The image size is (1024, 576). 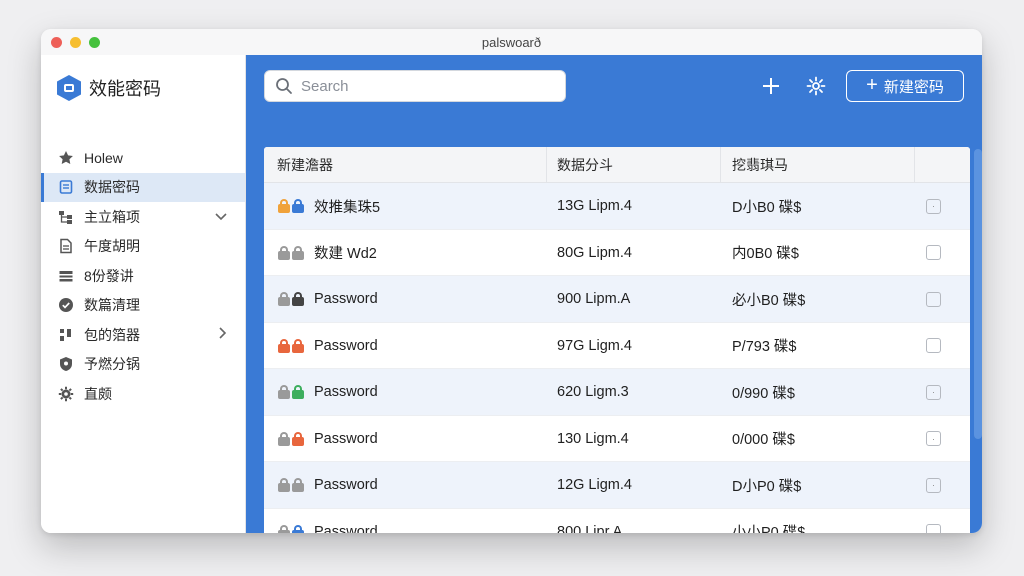 I want to click on file-icon, so click(x=66, y=246).